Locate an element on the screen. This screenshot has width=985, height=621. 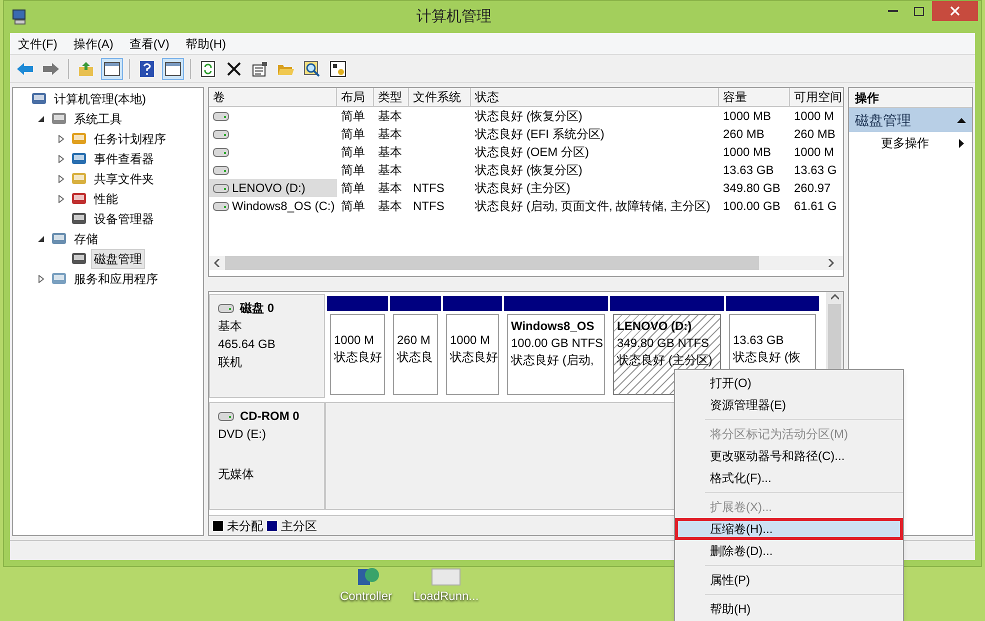
tree-item: 计算机管理(本地) is located at coordinates (100, 99).